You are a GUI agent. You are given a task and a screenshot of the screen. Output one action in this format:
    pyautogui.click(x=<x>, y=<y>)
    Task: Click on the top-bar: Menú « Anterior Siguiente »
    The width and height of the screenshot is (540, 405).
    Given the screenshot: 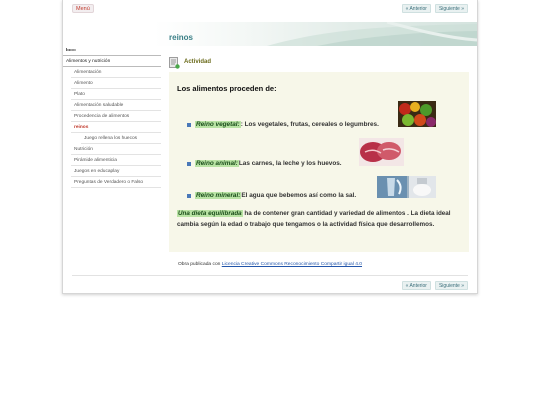 What is the action you would take?
    pyautogui.click(x=270, y=10)
    